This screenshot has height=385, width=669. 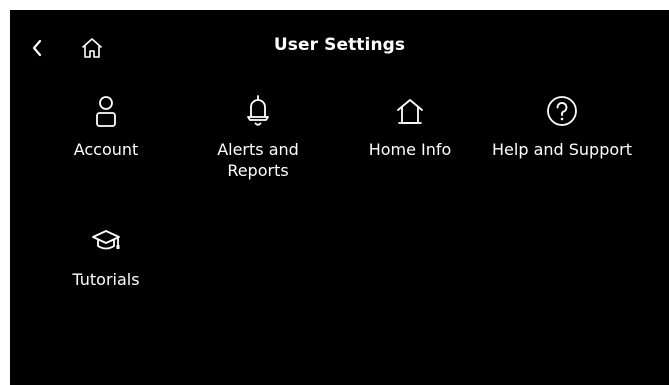 I want to click on tile-alerts-reports: Alerts and Reports, so click(x=258, y=137).